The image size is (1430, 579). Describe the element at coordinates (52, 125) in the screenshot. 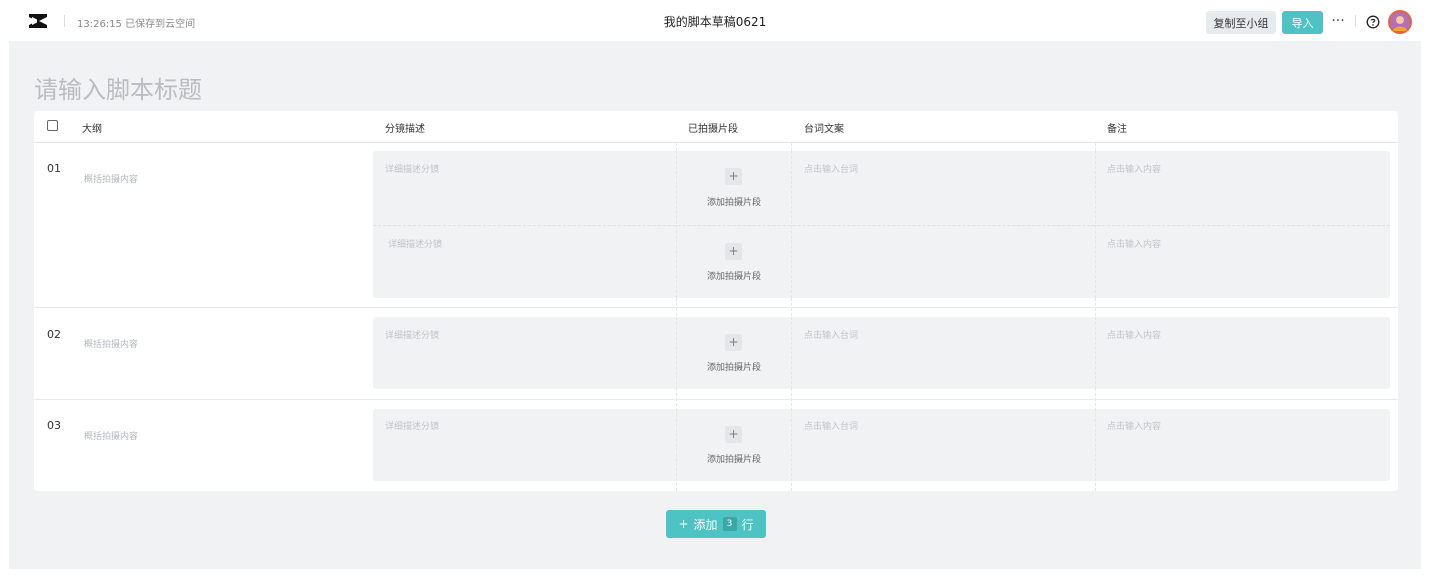

I see `select-all-checkbox` at that location.